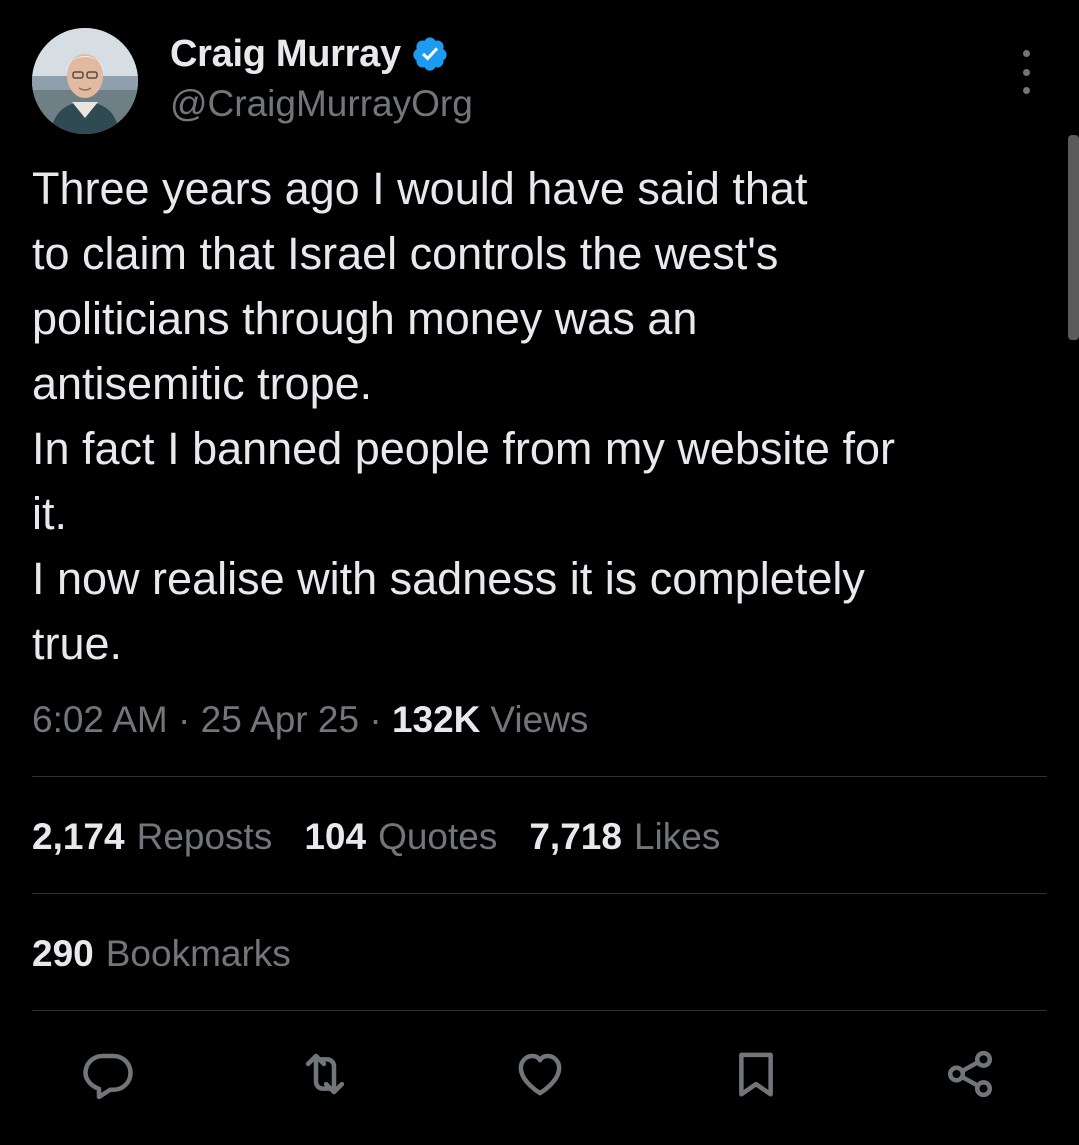  I want to click on tweet-text-line: antisemitic trope., so click(202, 383).